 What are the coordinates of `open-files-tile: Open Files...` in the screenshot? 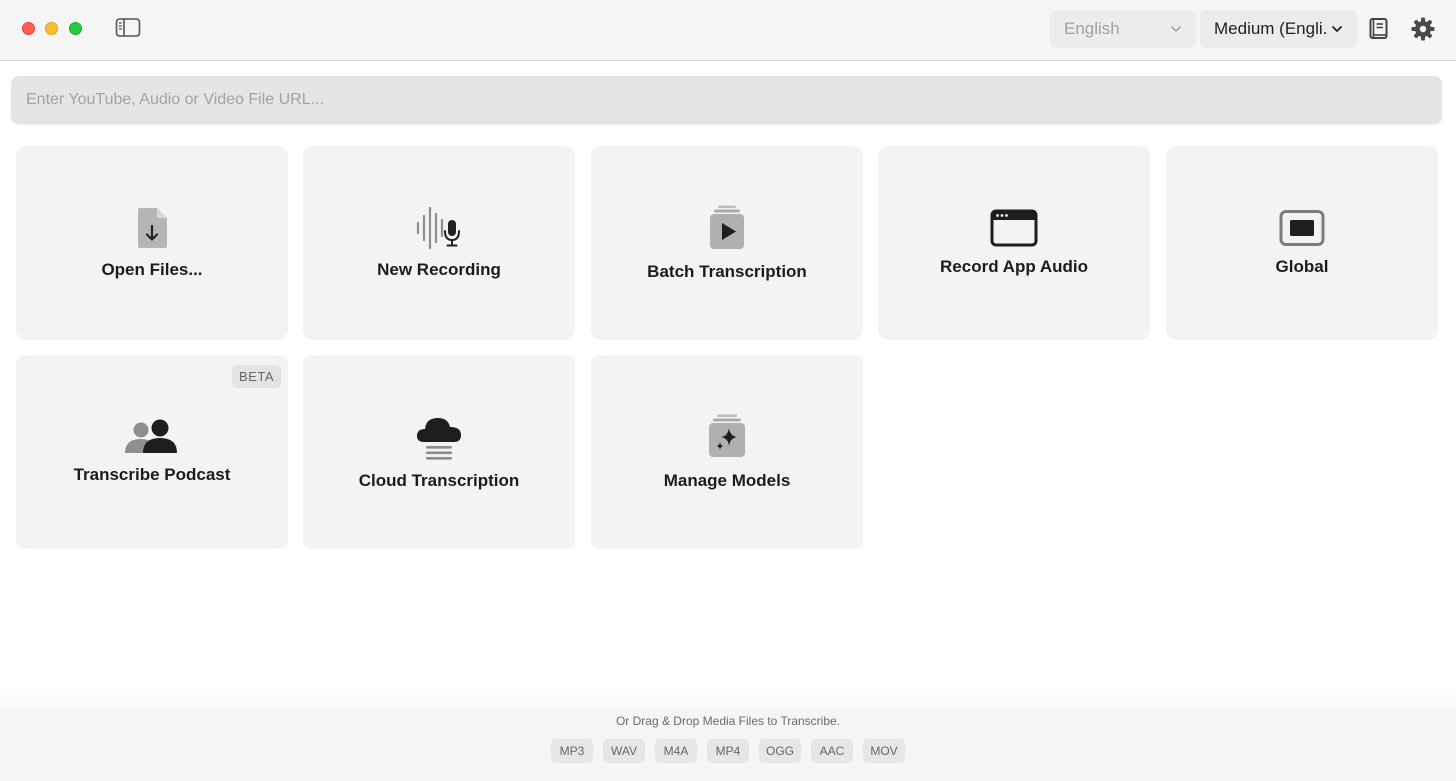 It's located at (152, 243).